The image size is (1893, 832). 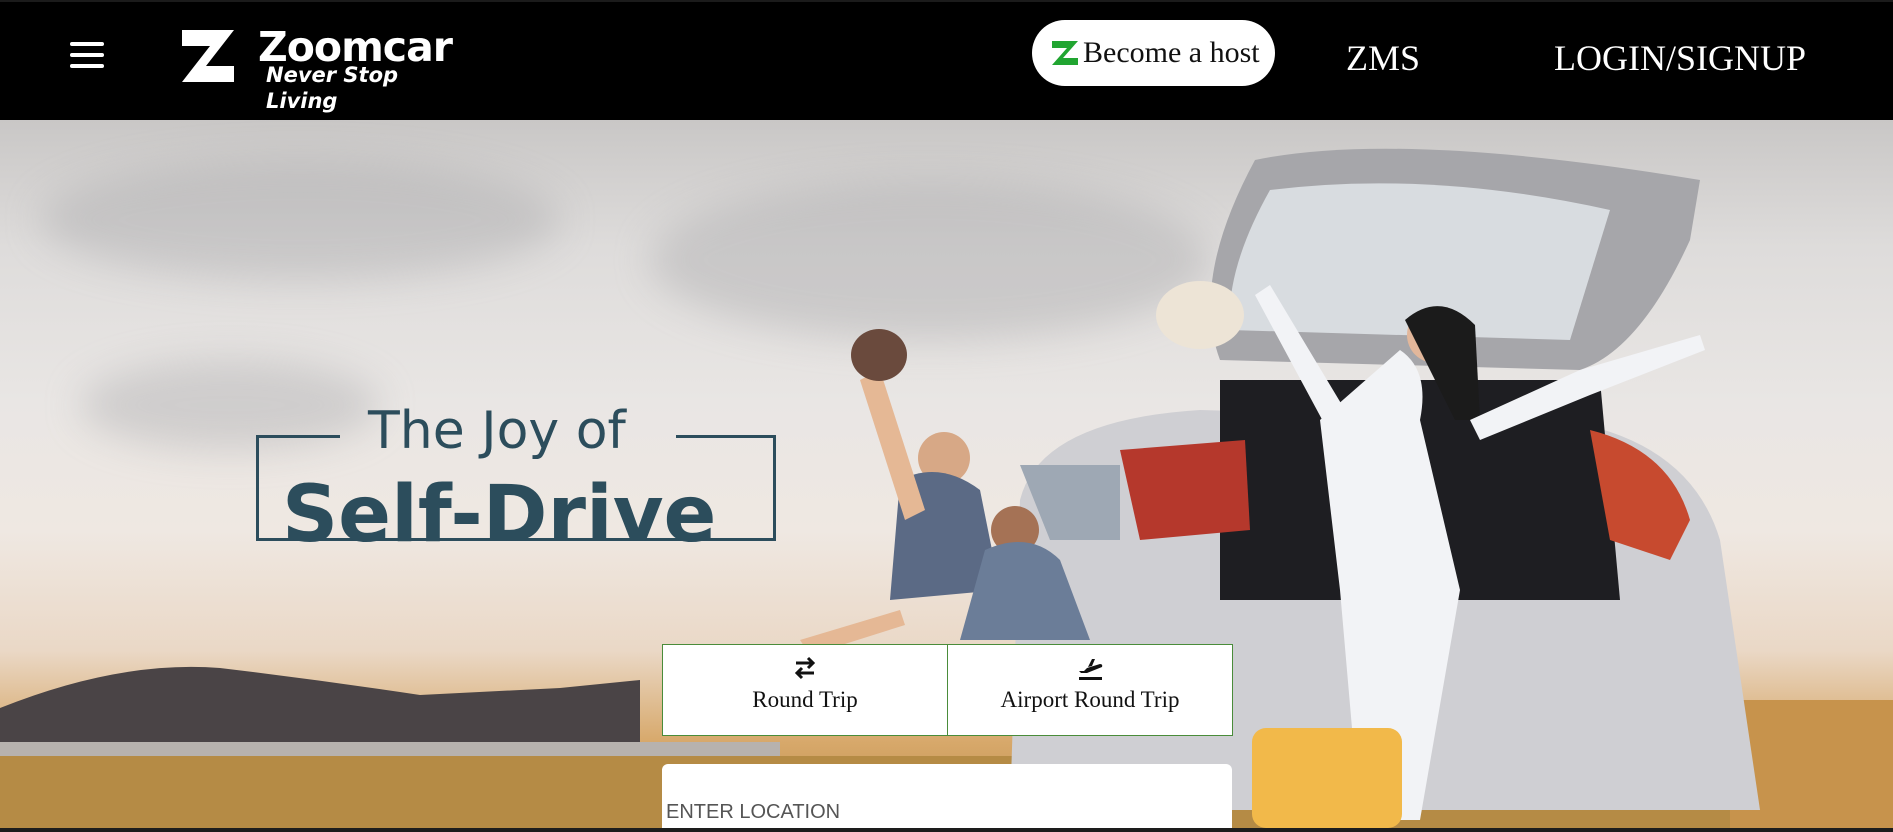 I want to click on tab-round-trip: Round Trip, so click(x=805, y=690).